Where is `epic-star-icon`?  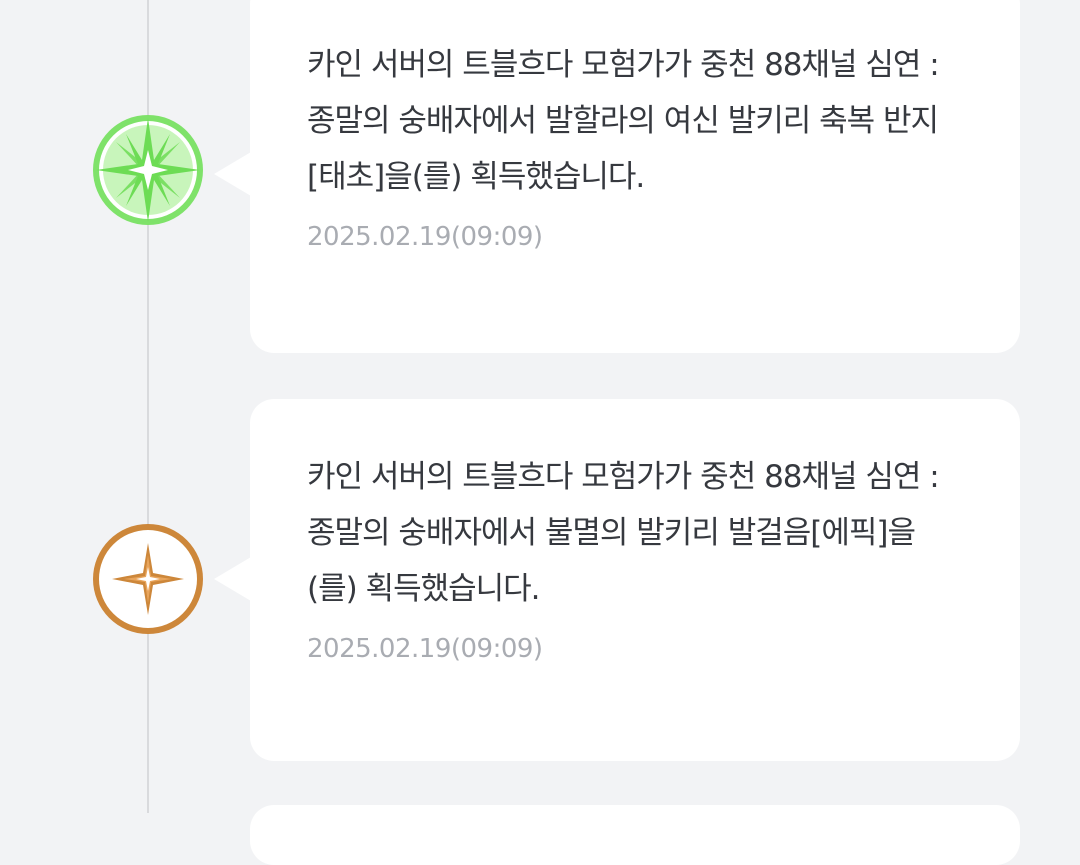
epic-star-icon is located at coordinates (148, 579).